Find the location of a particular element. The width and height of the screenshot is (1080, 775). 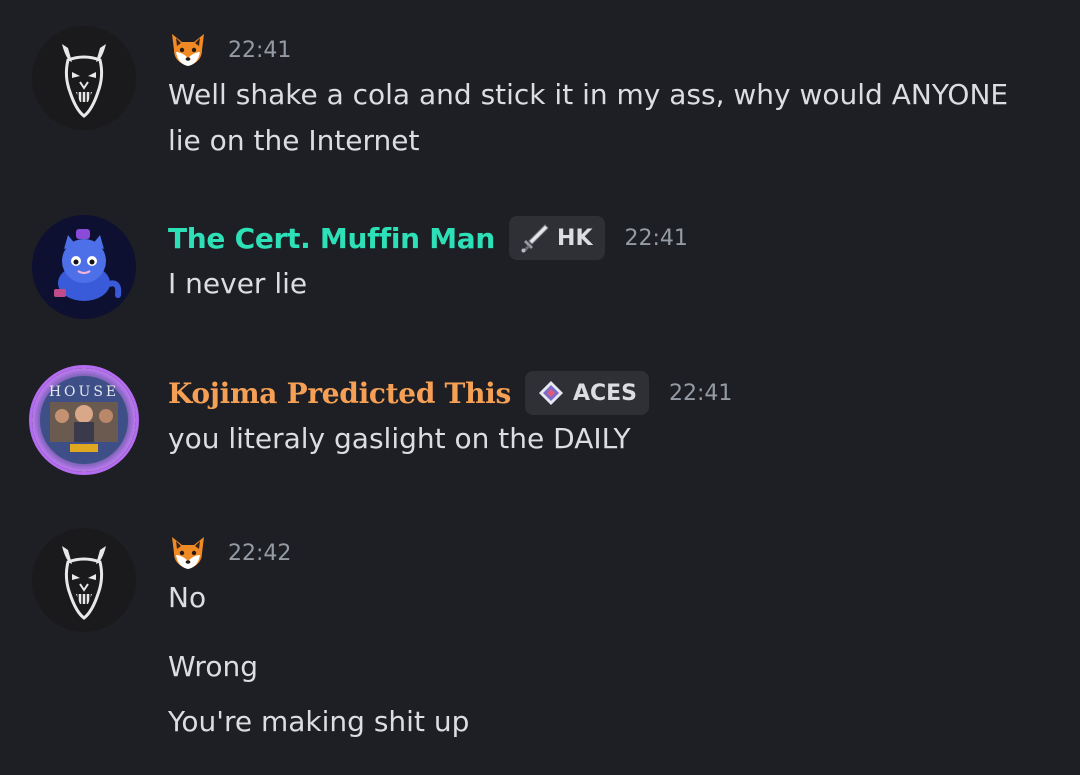

blue-cat-avatar is located at coordinates (84, 267).